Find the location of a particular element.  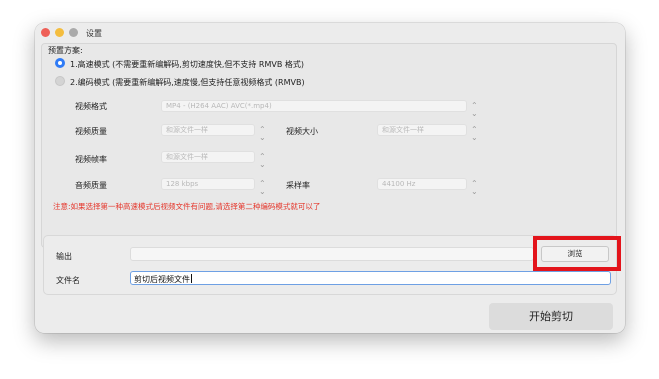

frame-rate-value: 和源文件一样 is located at coordinates (187, 157).